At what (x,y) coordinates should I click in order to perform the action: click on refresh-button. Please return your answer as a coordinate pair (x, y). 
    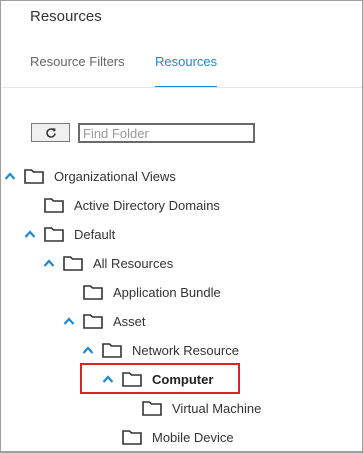
    Looking at the image, I should click on (50, 132).